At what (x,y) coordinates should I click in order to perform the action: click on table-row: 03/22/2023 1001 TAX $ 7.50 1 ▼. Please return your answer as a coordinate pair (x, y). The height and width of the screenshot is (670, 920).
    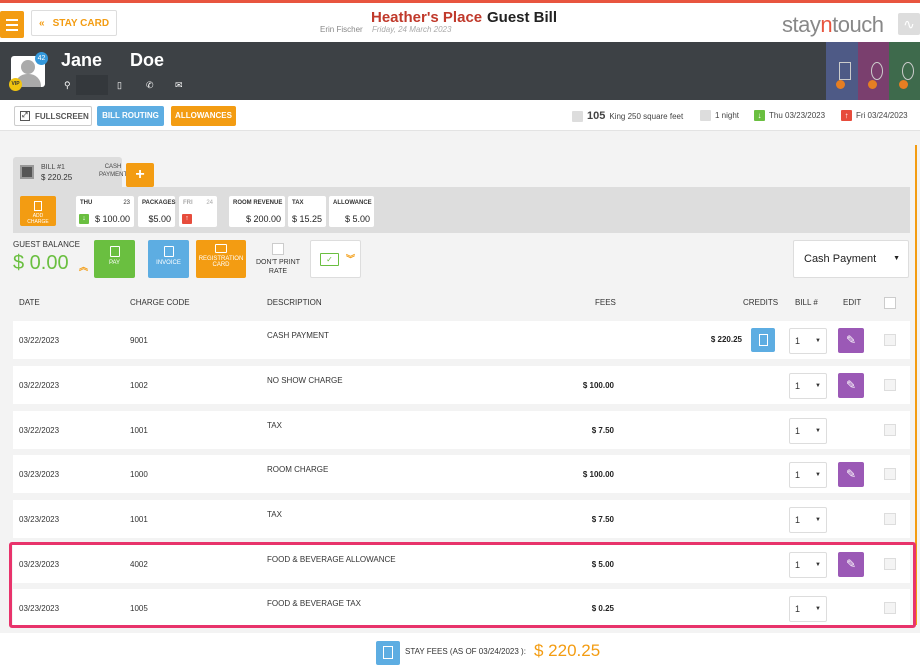
    Looking at the image, I should click on (461, 430).